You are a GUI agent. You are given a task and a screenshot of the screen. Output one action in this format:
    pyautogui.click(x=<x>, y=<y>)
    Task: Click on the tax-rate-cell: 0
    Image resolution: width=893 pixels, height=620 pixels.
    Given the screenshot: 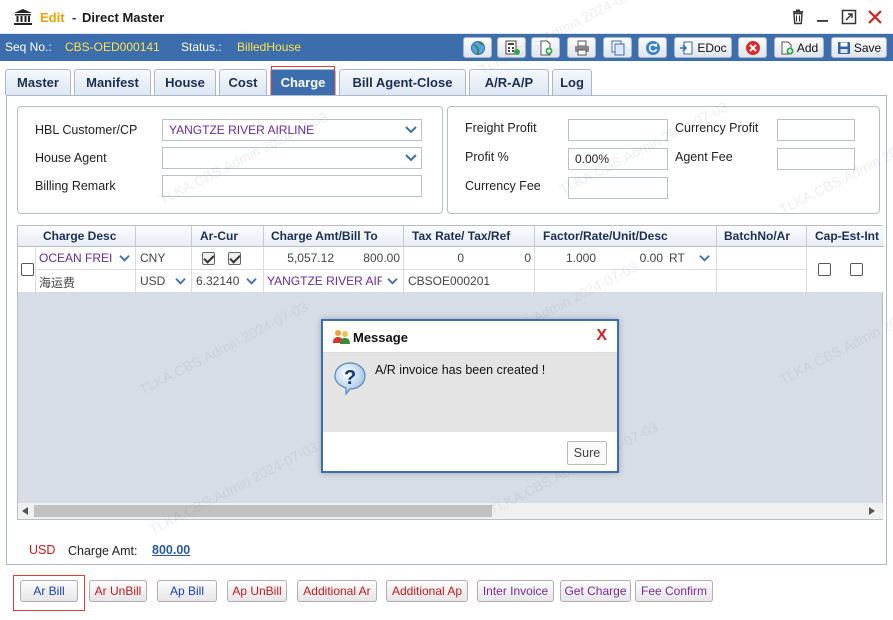 What is the action you would take?
    pyautogui.click(x=436, y=258)
    